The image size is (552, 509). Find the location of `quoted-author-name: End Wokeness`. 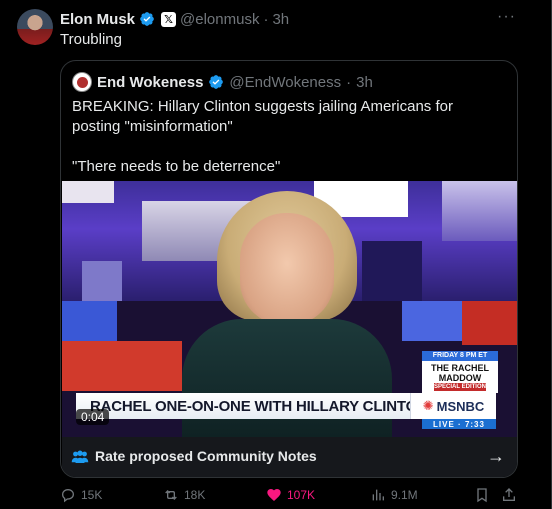

quoted-author-name: End Wokeness is located at coordinates (150, 82).